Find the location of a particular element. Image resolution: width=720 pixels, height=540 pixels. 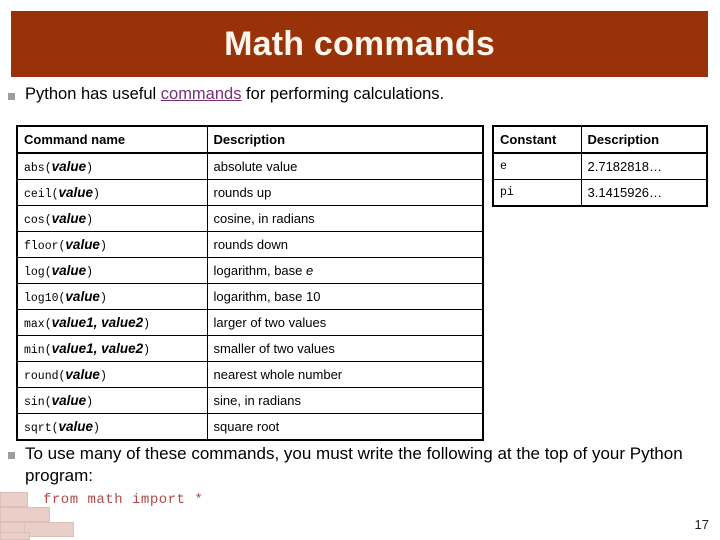

command-description-cell: sine, in radians is located at coordinates (345, 400).